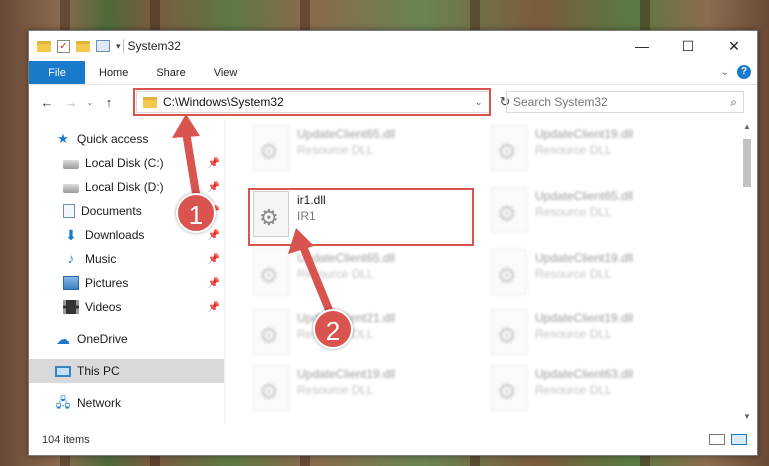 The height and width of the screenshot is (466, 769). I want to click on search-box: ⌕, so click(625, 102).